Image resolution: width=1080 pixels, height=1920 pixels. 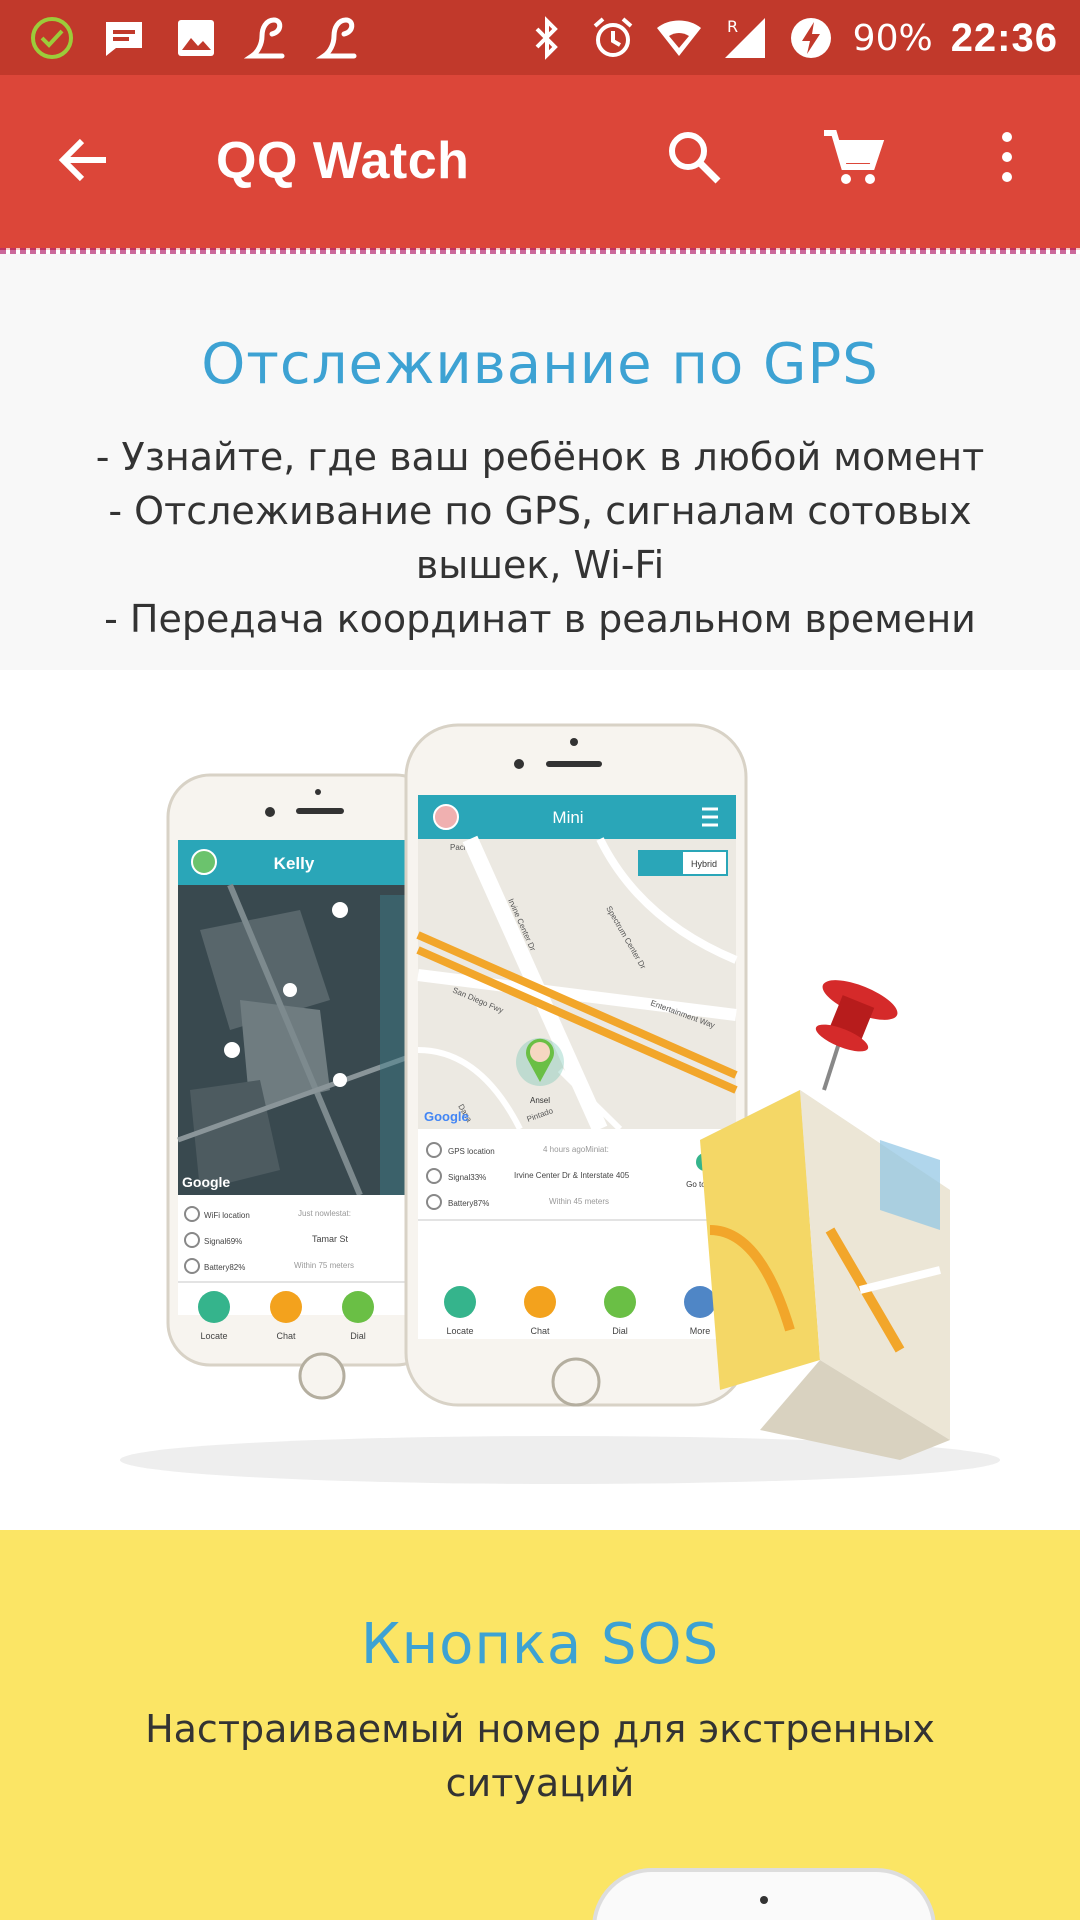 I want to click on sos-phone-image, so click(x=764, y=1894).